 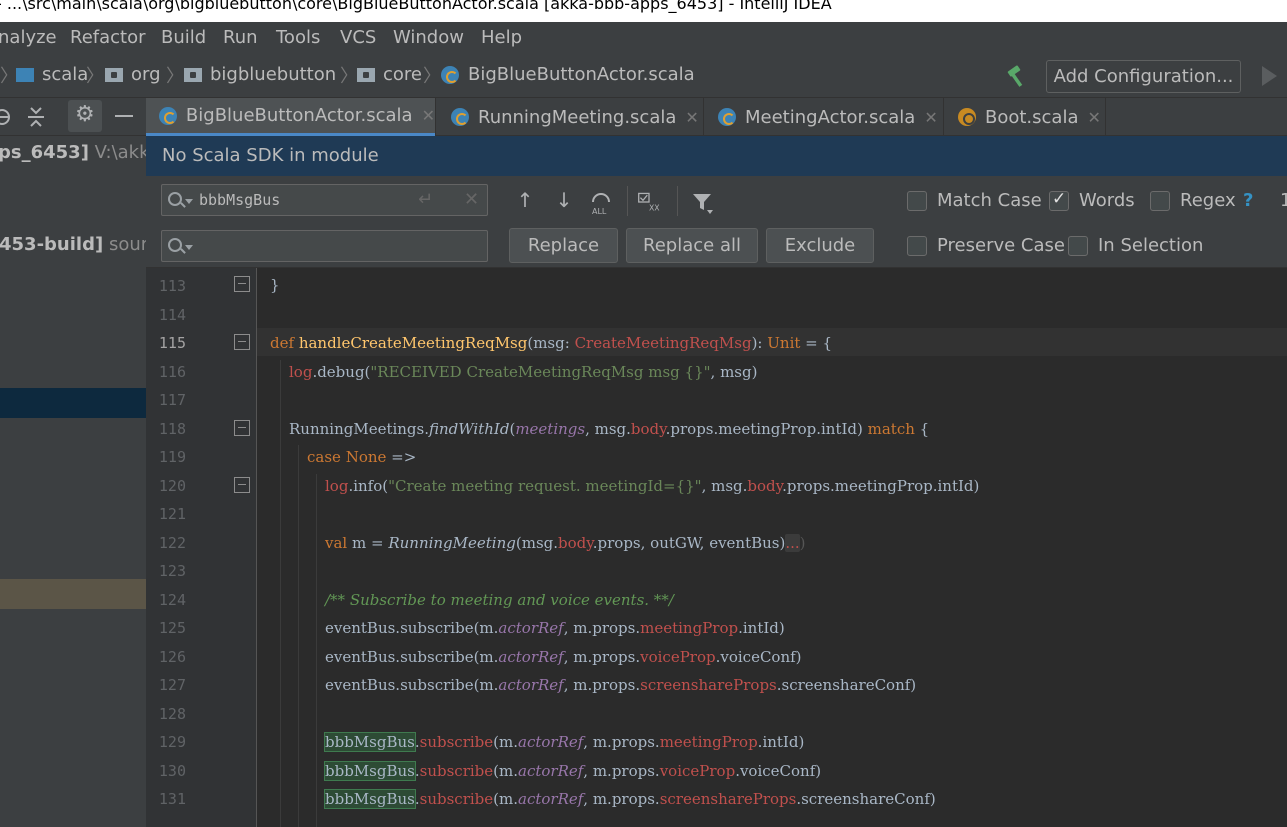 I want to click on line-number: 126, so click(x=172, y=657).